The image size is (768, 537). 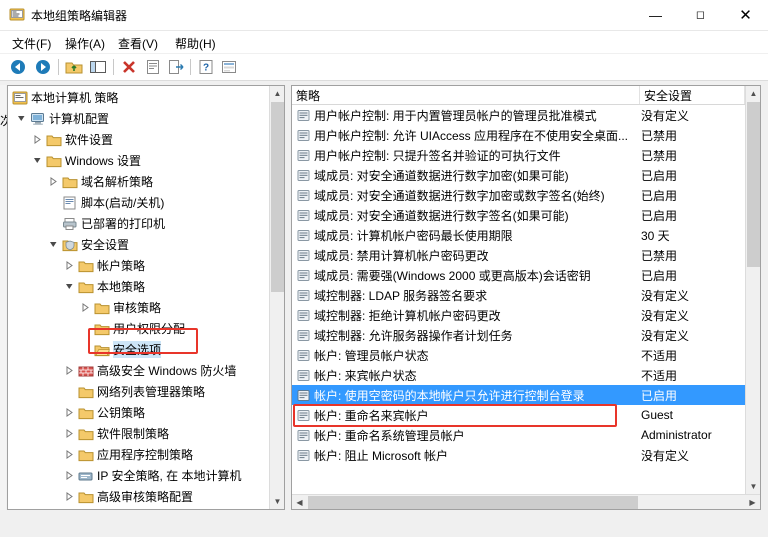 What do you see at coordinates (518, 315) in the screenshot?
I see `policy-row: 域控制器: 拒绝计算机帐户密码更改 没有定义` at bounding box center [518, 315].